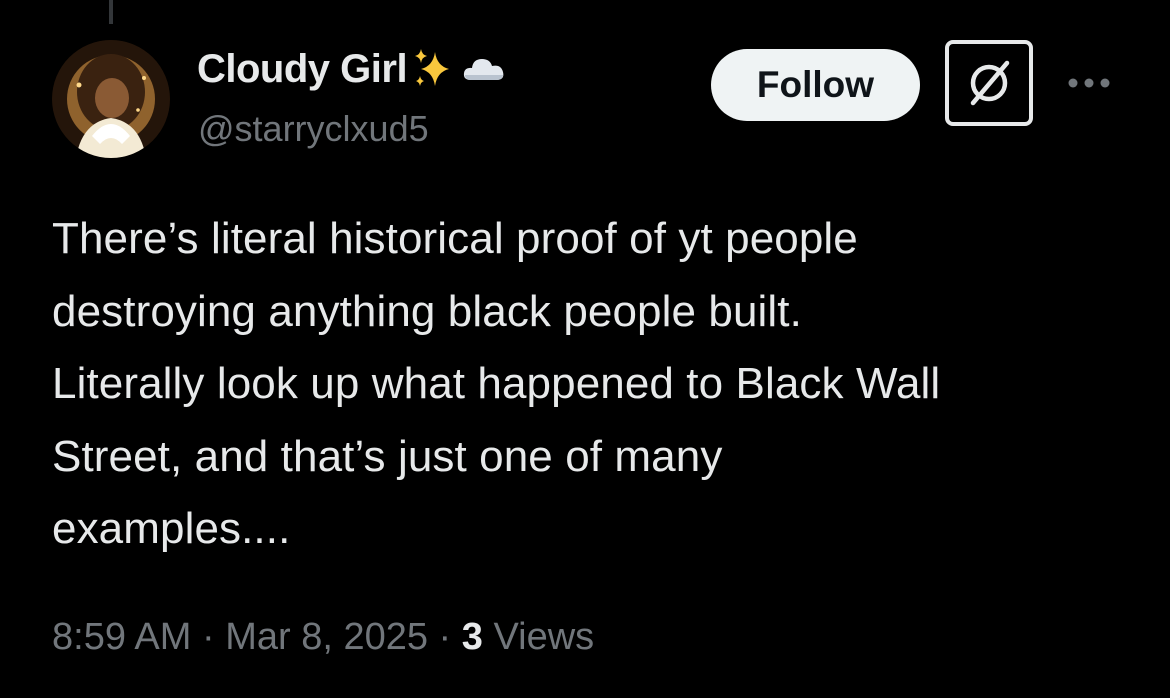 The image size is (1170, 698). I want to click on avatar, so click(111, 99).